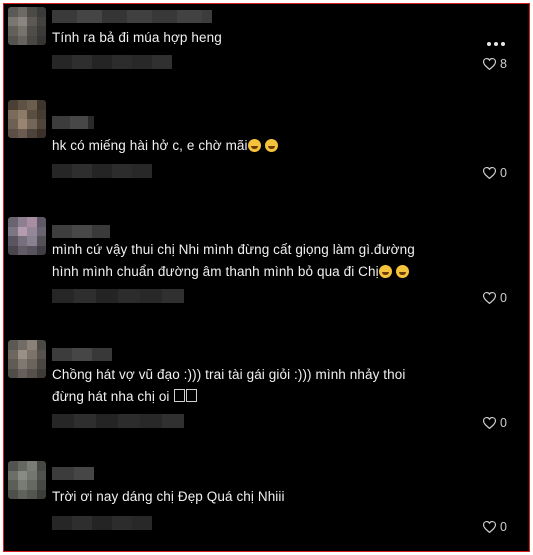 The image size is (533, 555). Describe the element at coordinates (496, 44) in the screenshot. I see `more-options-button` at that location.